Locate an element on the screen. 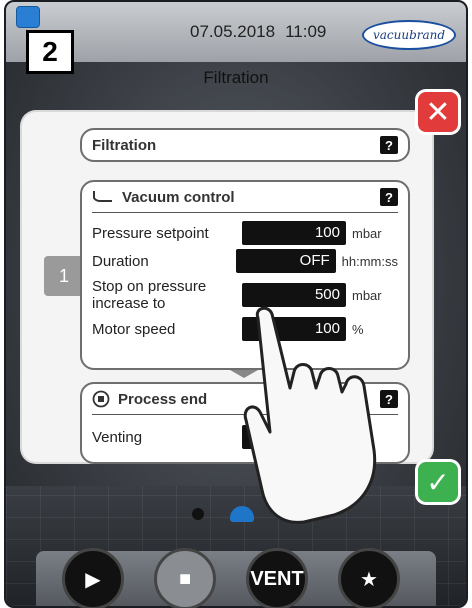 This screenshot has width=472, height=608. close-button: ✕ is located at coordinates (438, 112).